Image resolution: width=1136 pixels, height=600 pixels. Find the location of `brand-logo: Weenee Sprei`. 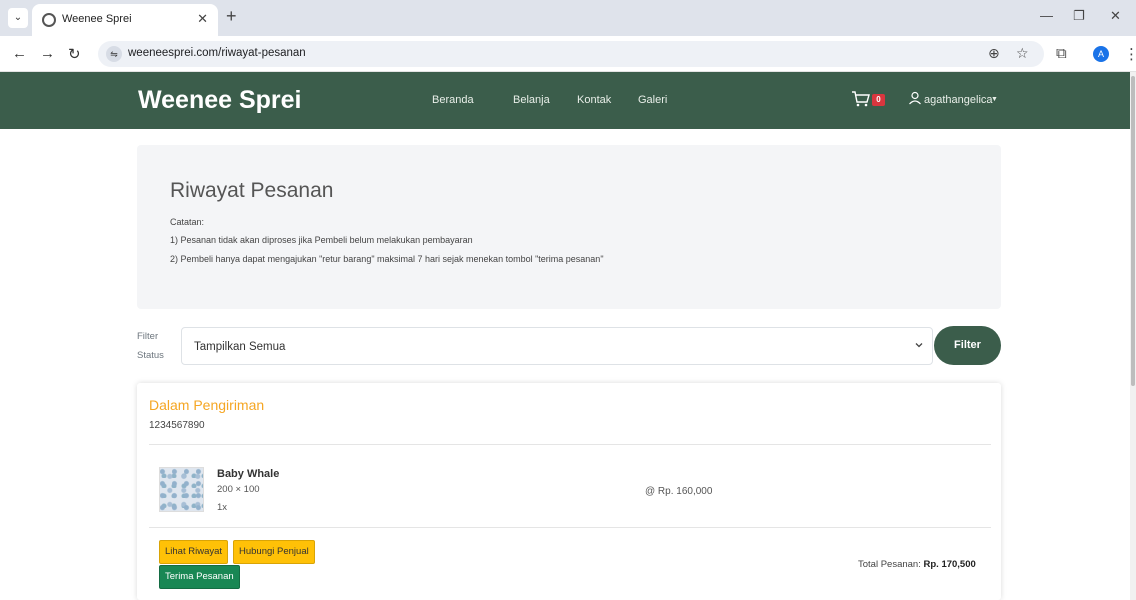

brand-logo: Weenee Sprei is located at coordinates (220, 100).